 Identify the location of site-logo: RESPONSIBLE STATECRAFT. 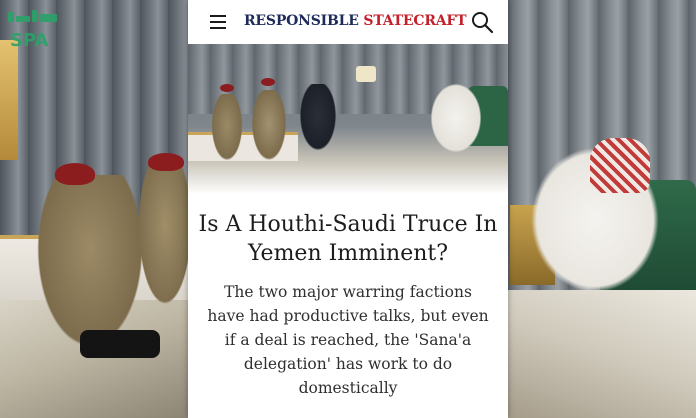
(355, 21).